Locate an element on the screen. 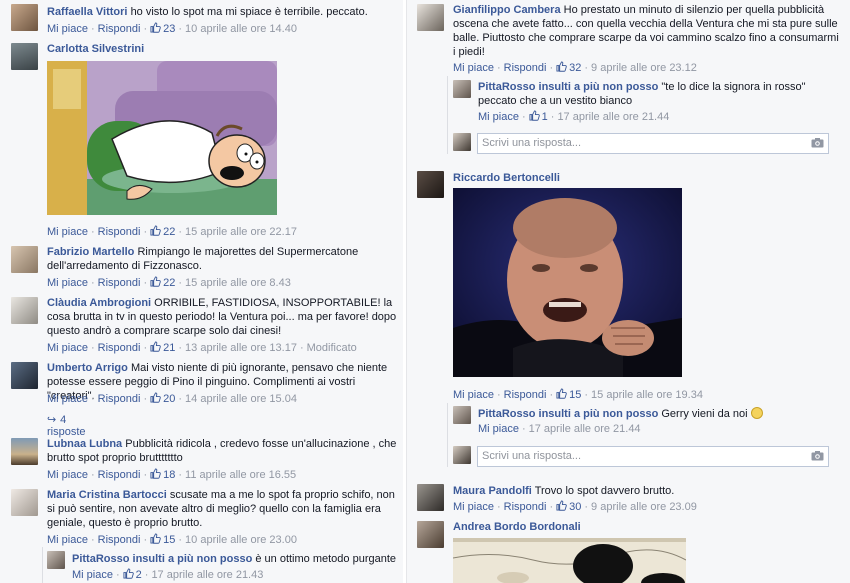 The image size is (850, 583). timestamp: 9 aprile alle ore 23.12 is located at coordinates (644, 68).